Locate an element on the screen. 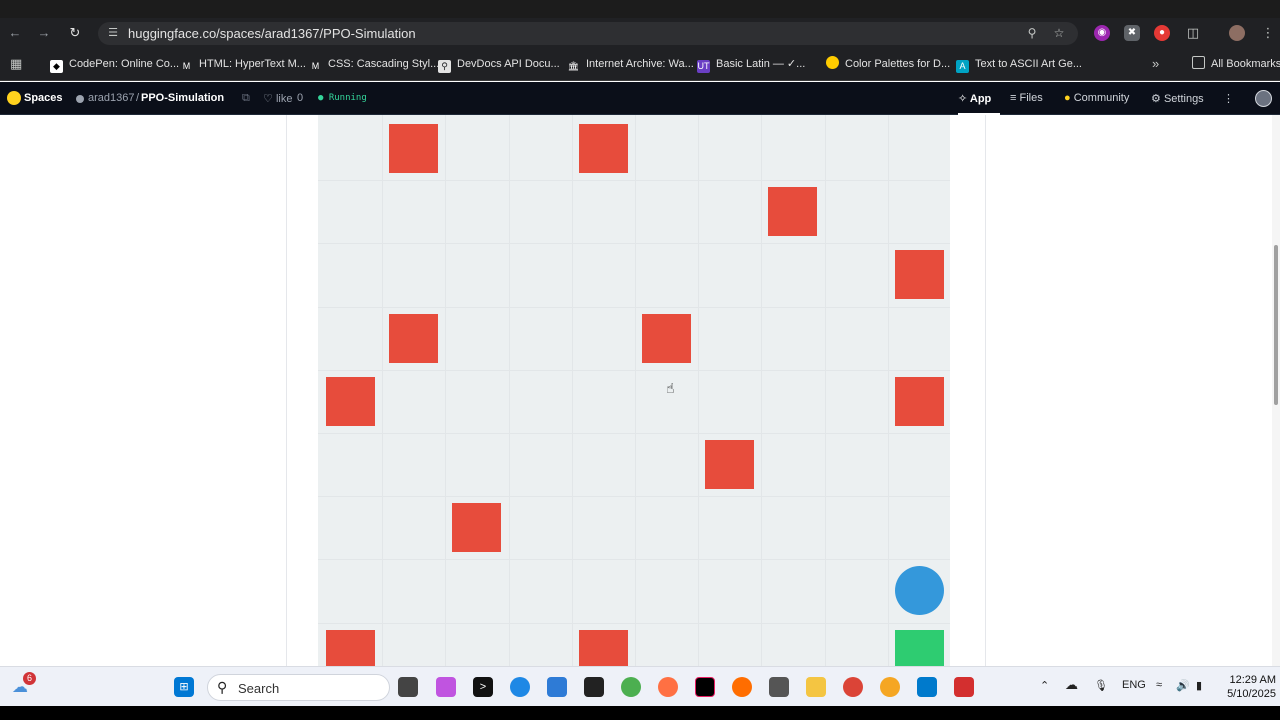 Image resolution: width=1280 pixels, height=720 pixels. jetbrains-icon is located at coordinates (705, 687).